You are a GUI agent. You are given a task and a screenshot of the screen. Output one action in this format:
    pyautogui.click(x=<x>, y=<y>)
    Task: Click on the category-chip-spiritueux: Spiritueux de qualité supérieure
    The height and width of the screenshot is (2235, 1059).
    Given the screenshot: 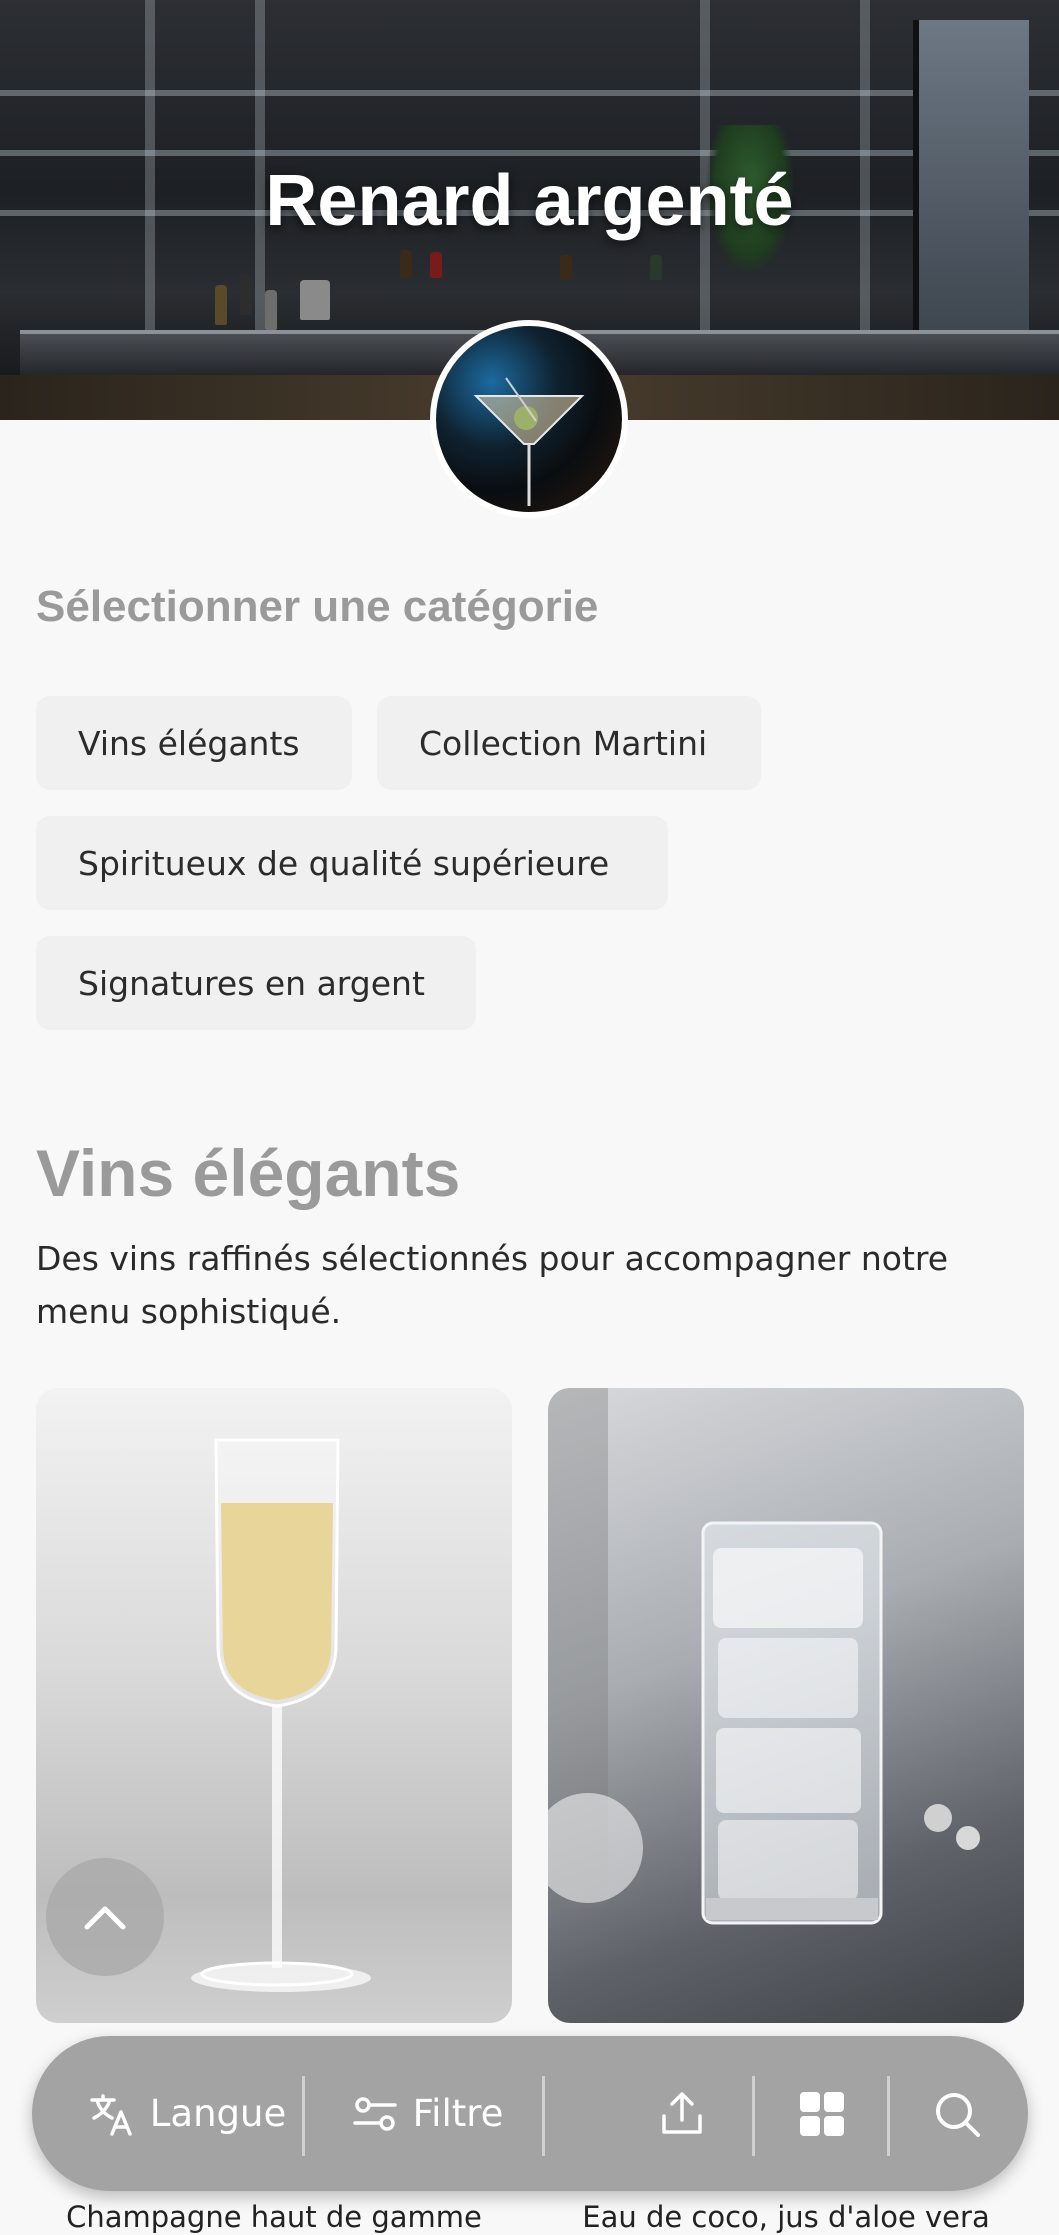 What is the action you would take?
    pyautogui.click(x=352, y=863)
    